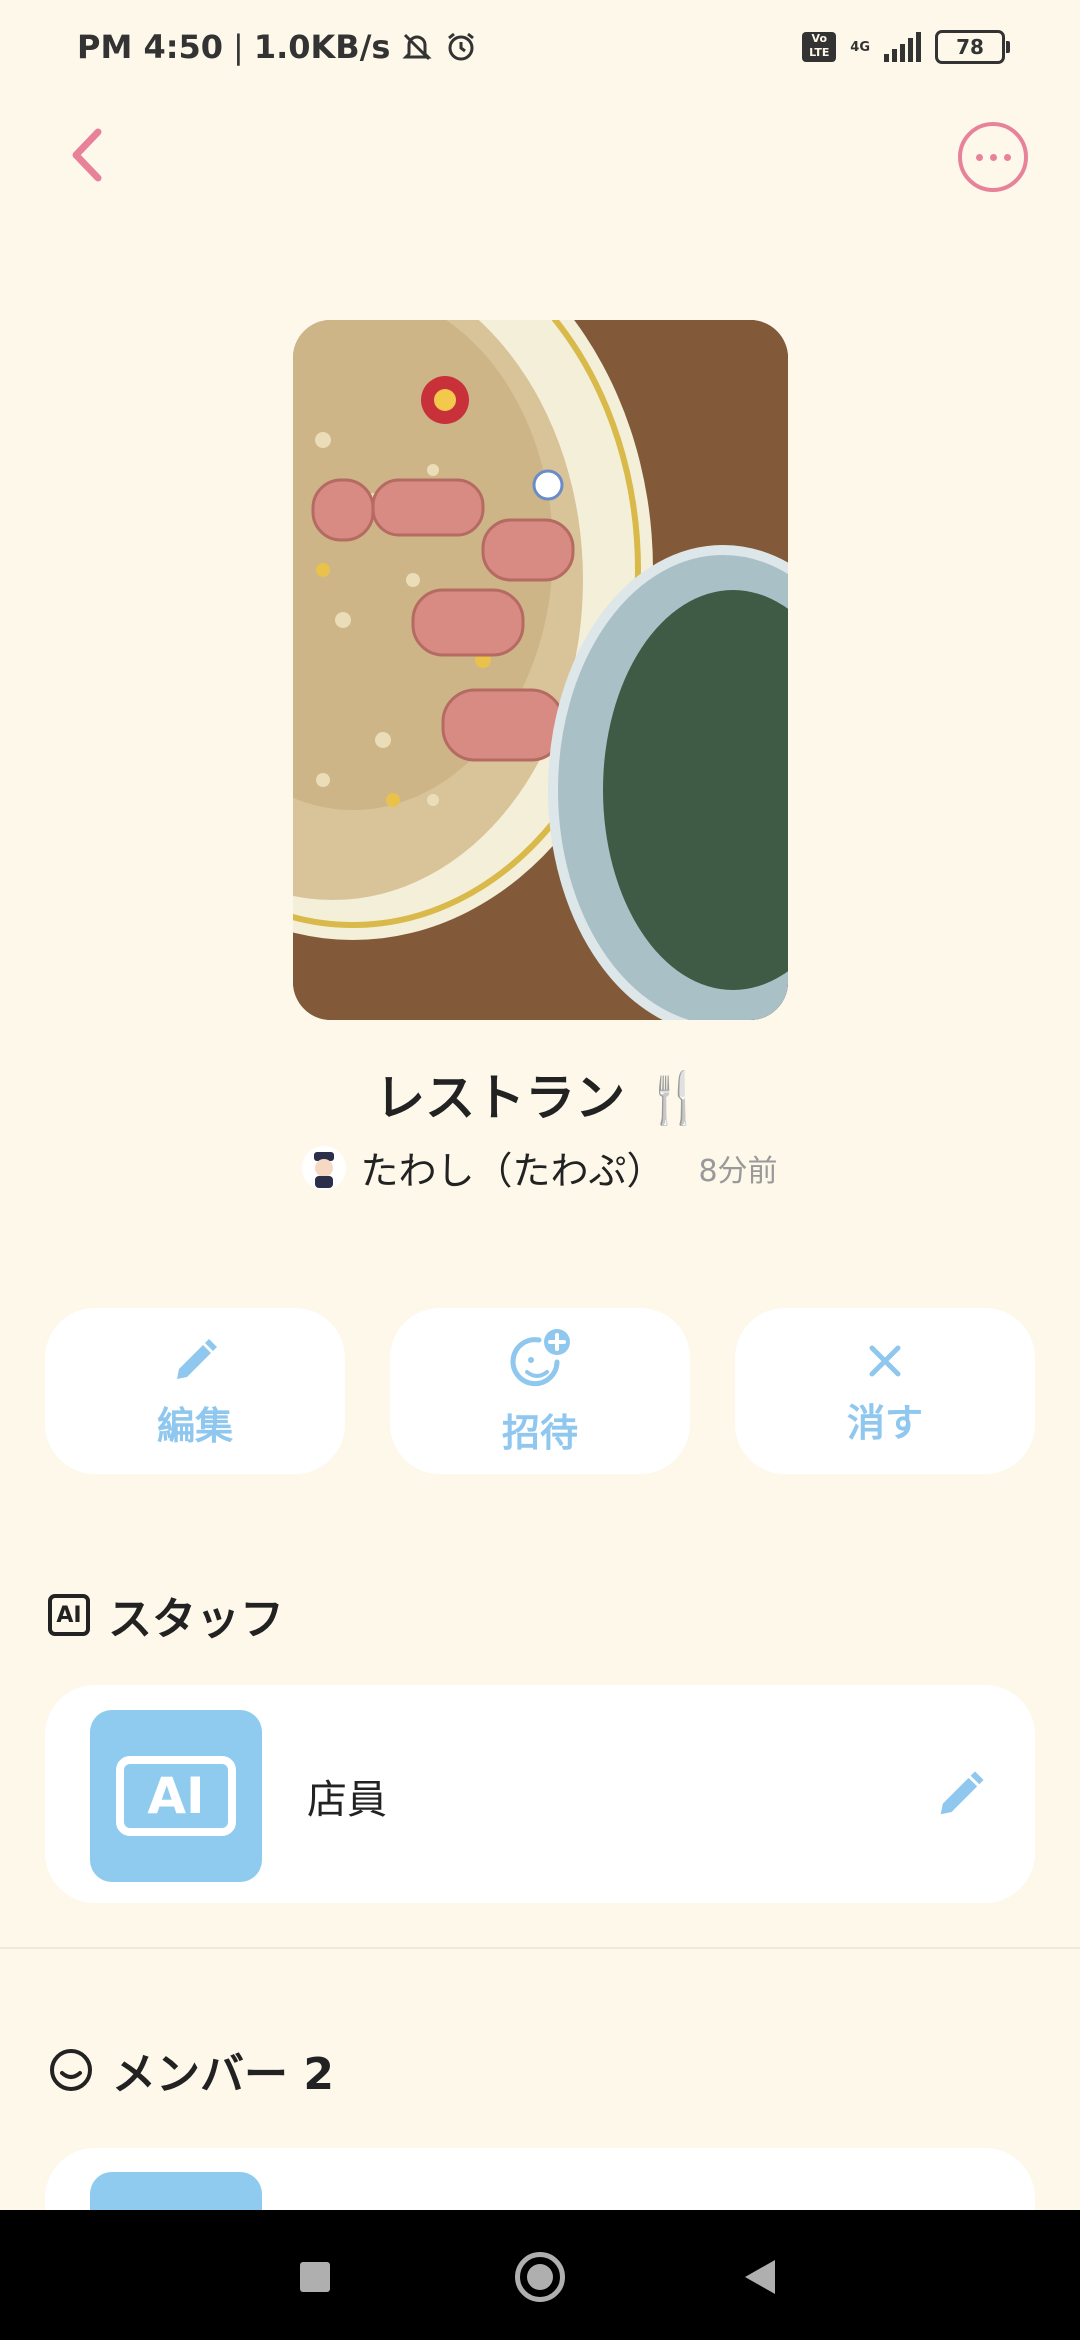 This screenshot has width=1080, height=2340. I want to click on invite-label: 招待, so click(539, 1432).